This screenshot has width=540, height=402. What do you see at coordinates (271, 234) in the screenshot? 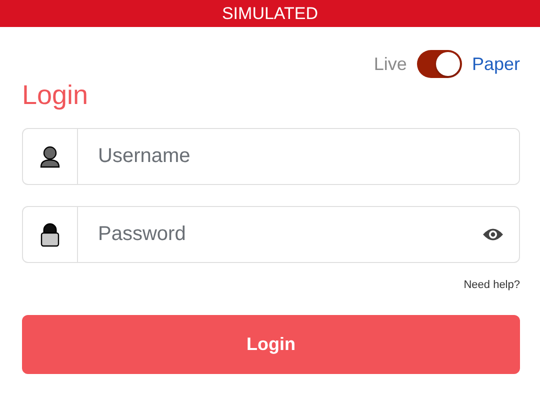
I see `password-input-group: Password` at bounding box center [271, 234].